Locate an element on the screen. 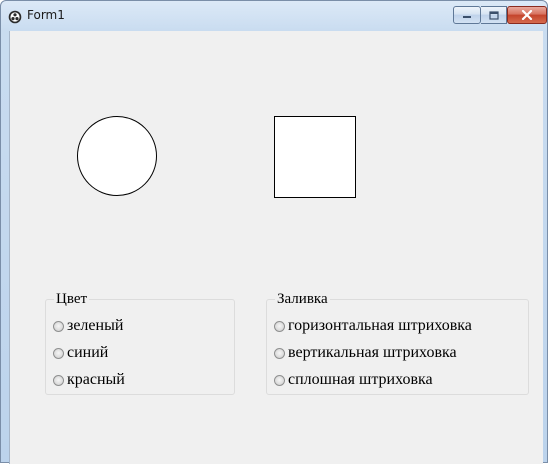  square-shape is located at coordinates (315, 157).